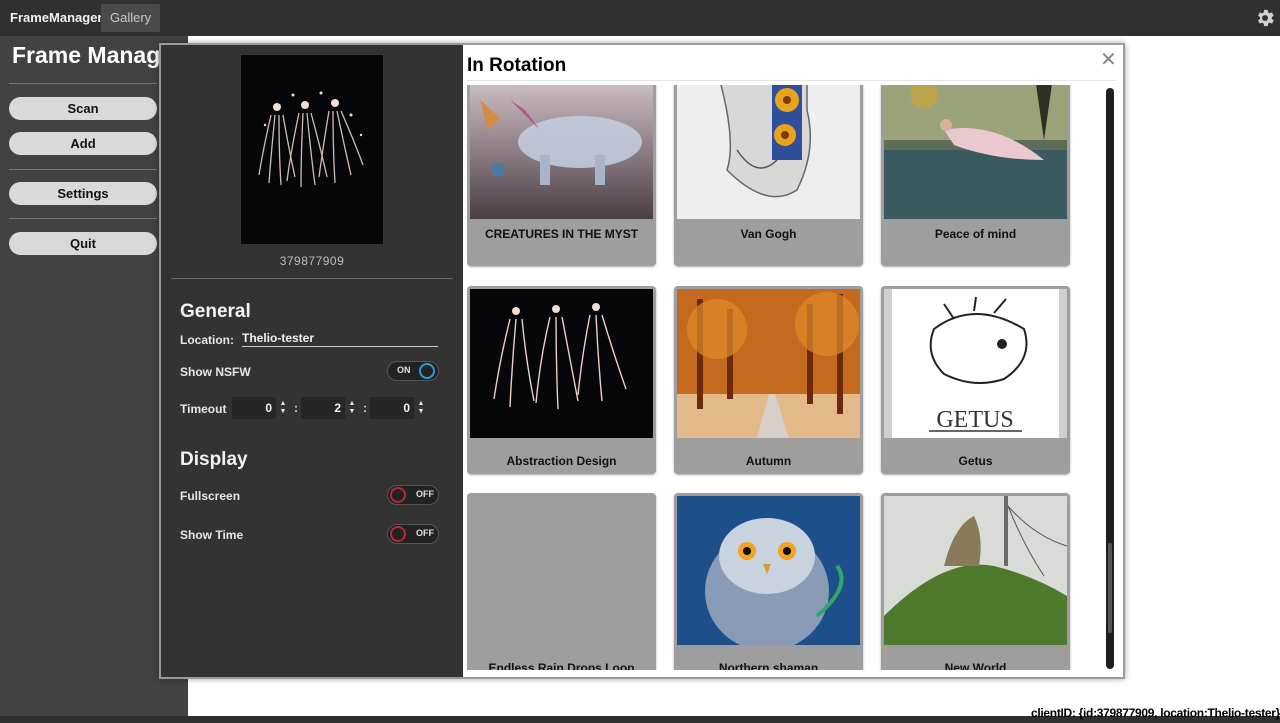 The image size is (1280, 723). I want to click on timeout-minutes-input: 2, so click(323, 408).